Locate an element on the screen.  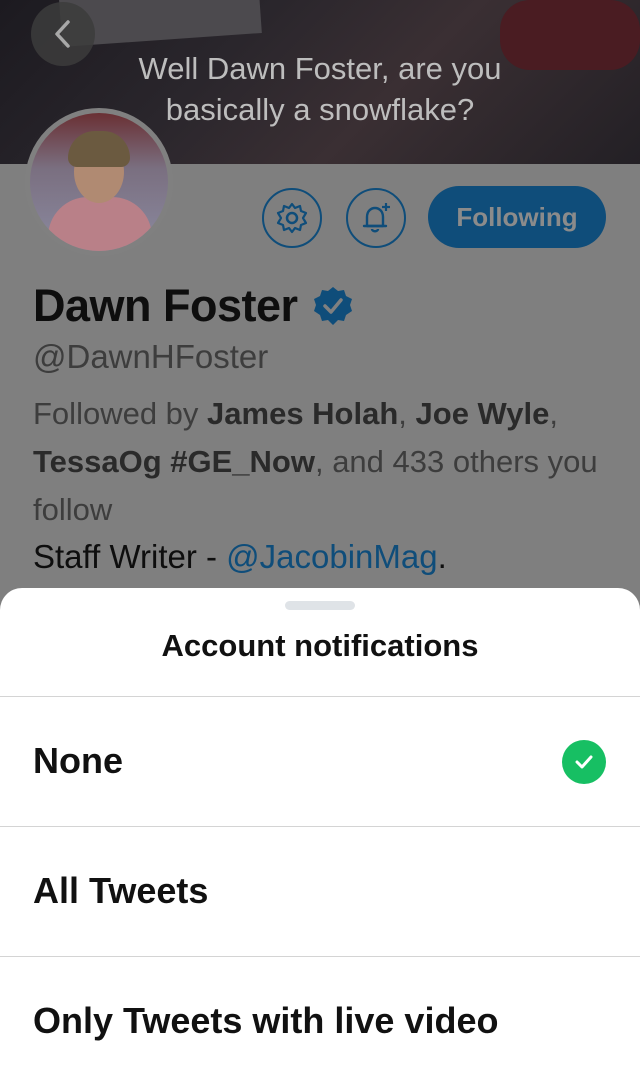
back-icon is located at coordinates (62, 34).